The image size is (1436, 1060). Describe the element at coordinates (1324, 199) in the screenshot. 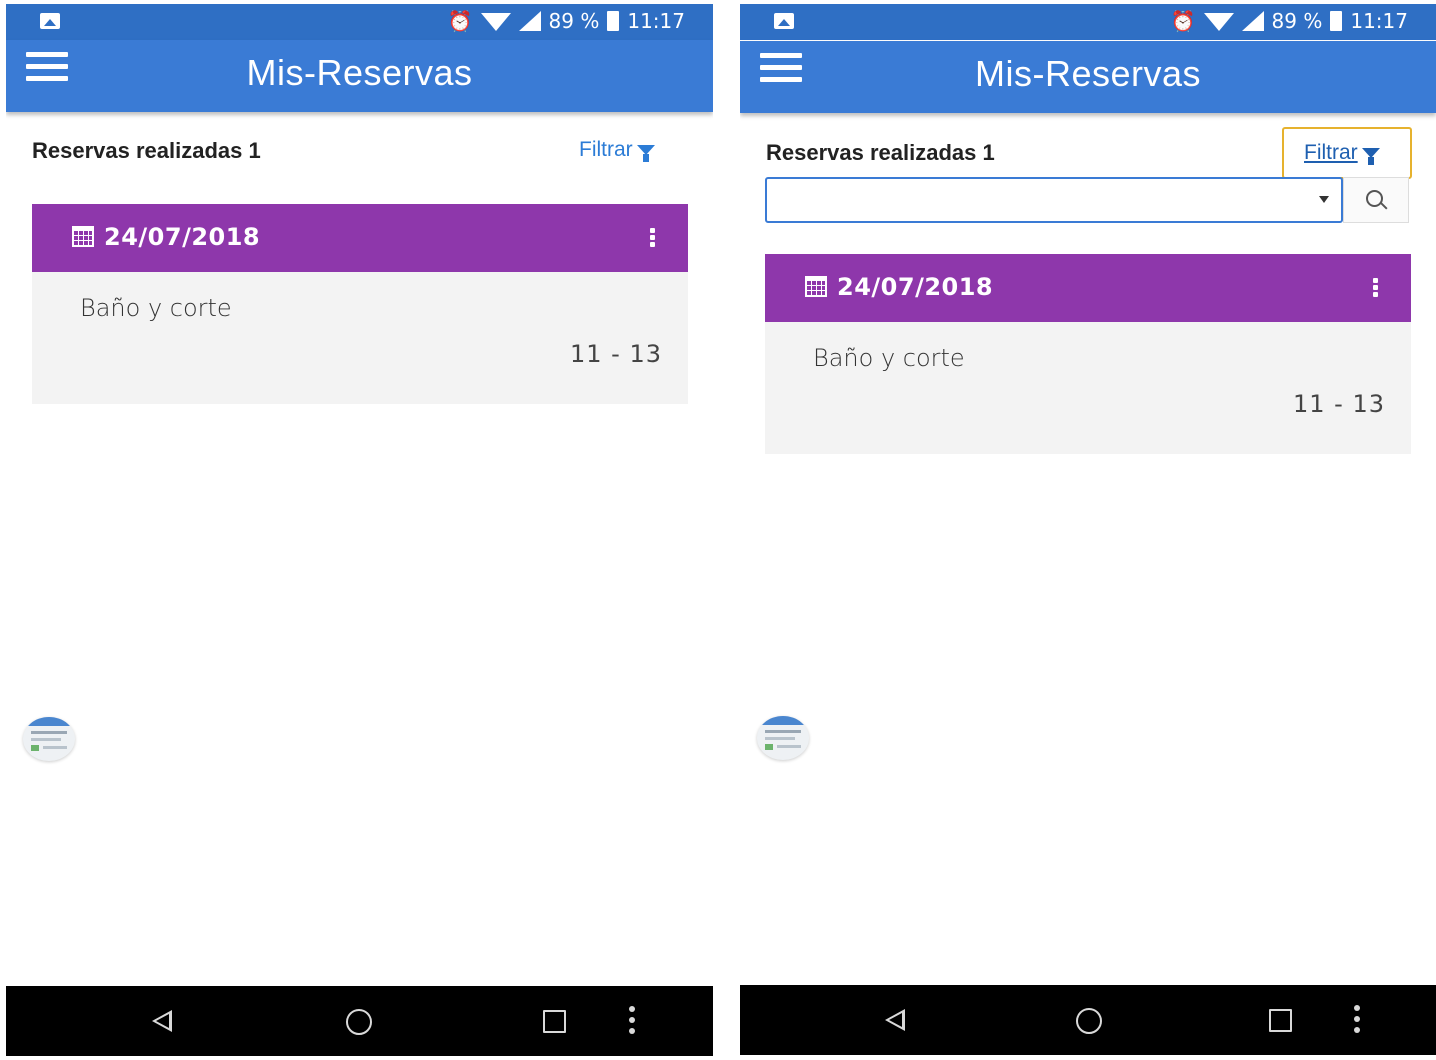

I see `dropdown-arrow-icon` at that location.